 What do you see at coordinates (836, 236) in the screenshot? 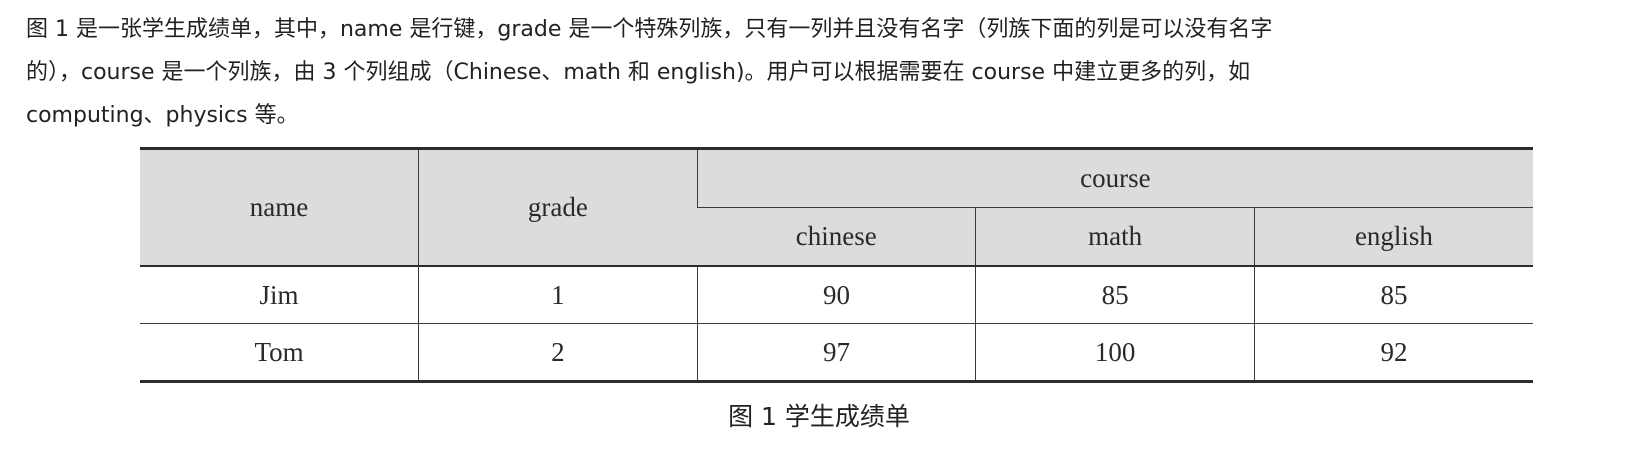
I see `header-chinese: chinese` at bounding box center [836, 236].